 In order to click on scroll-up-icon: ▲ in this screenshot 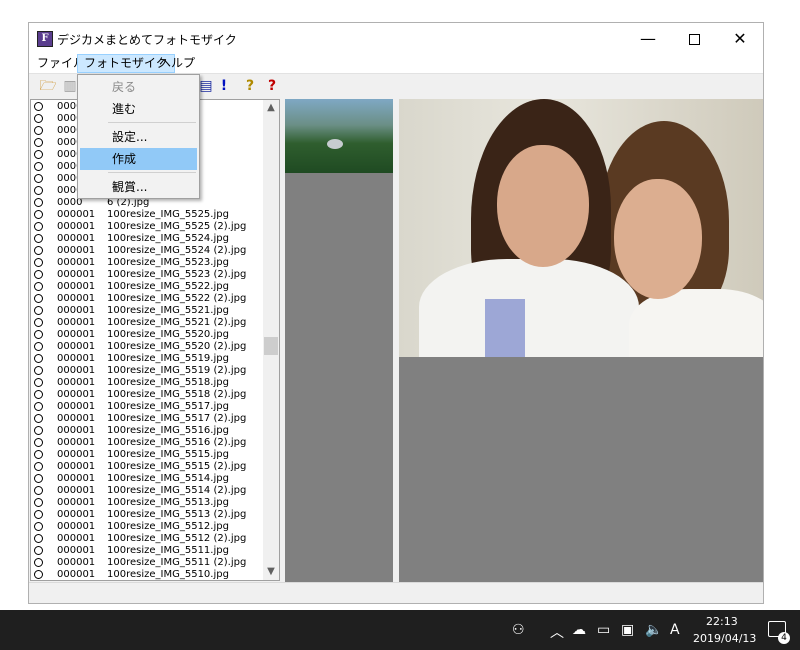, I will do `click(271, 108)`.